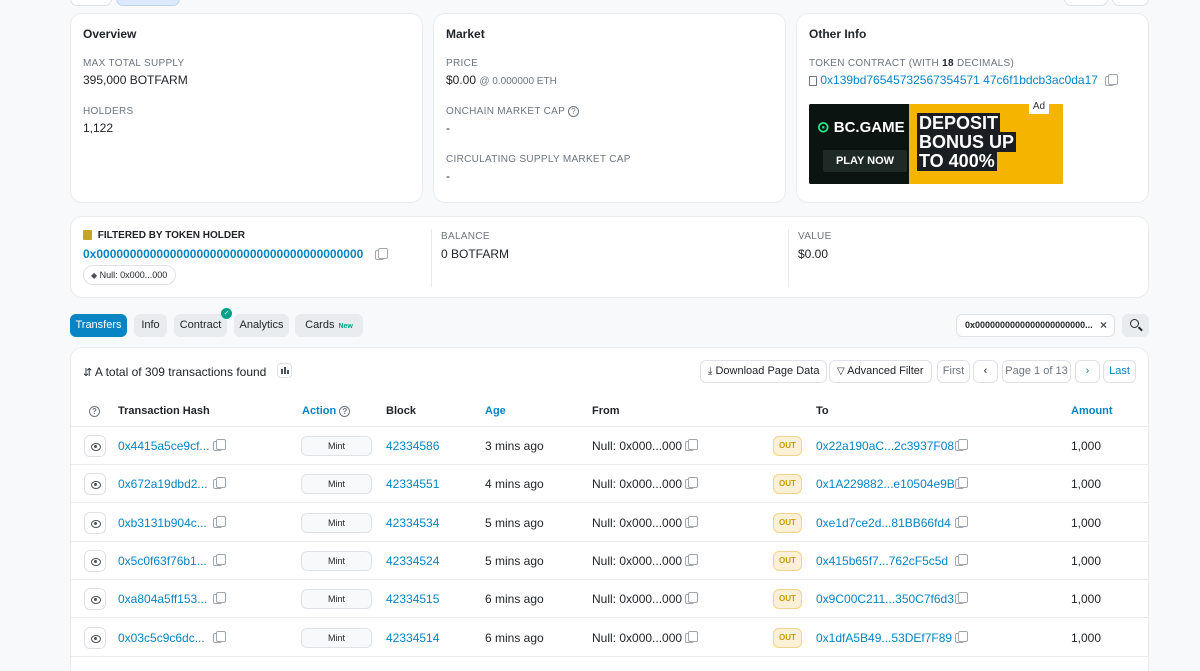  What do you see at coordinates (885, 484) in the screenshot?
I see `to-address-link: 0x1A229882...e10504e9B` at bounding box center [885, 484].